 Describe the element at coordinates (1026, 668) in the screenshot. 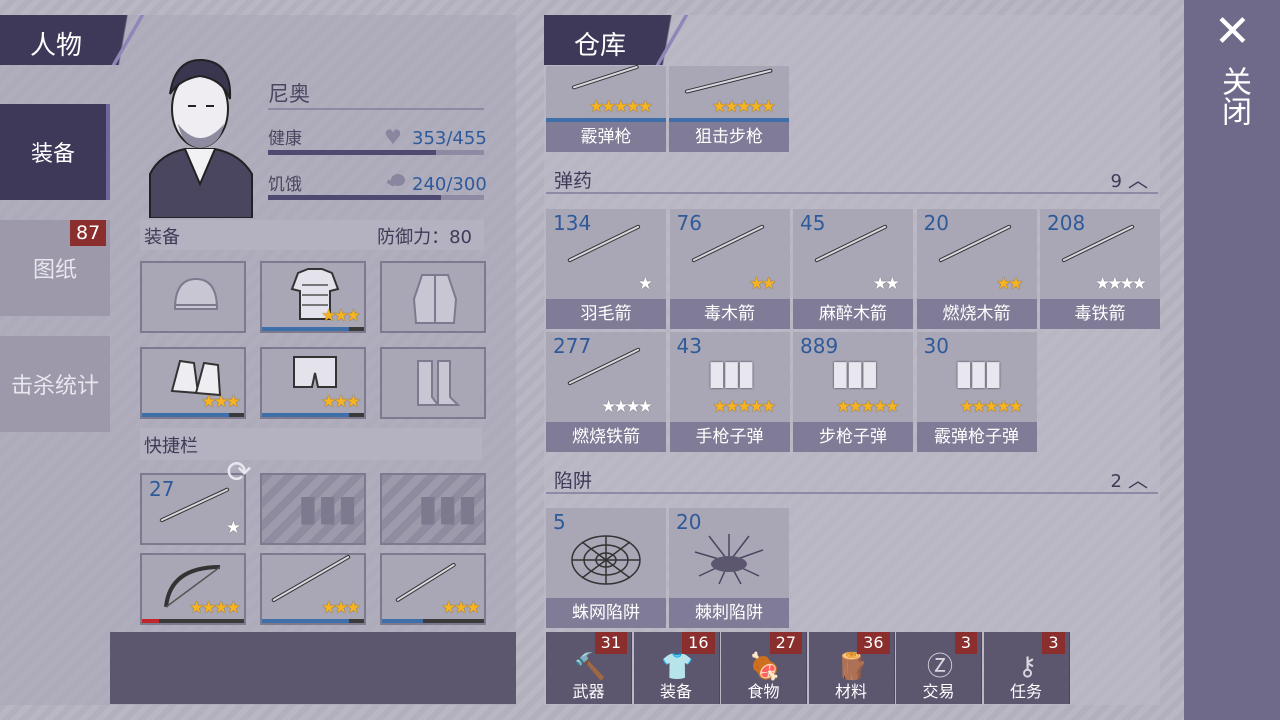

I see `category-tab: ⚷ 3 任务` at that location.